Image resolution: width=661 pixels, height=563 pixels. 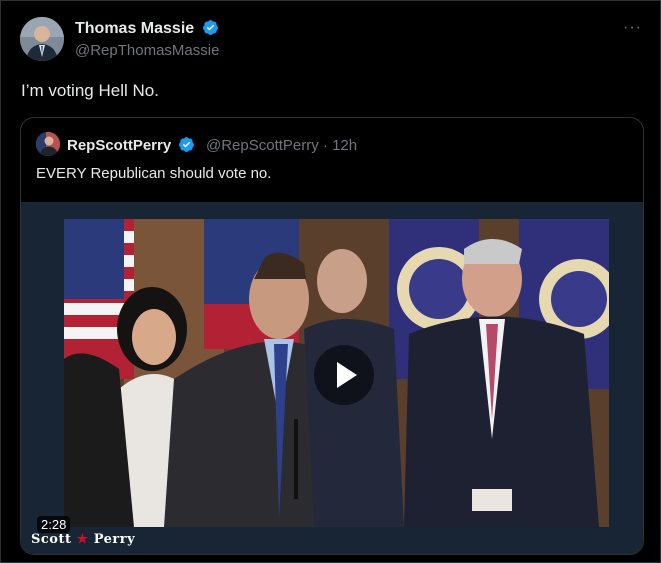 I want to click on video-watermark: Scott ★ Perry, so click(x=83, y=539).